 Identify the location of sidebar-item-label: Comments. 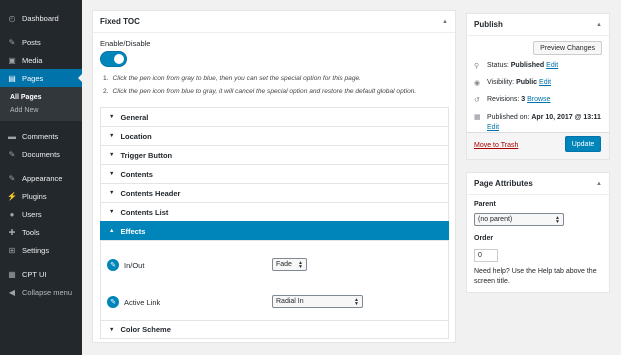
(40, 136).